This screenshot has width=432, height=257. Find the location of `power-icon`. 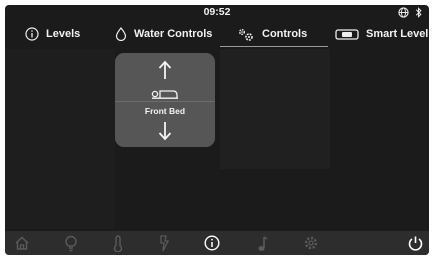

power-icon is located at coordinates (415, 243).